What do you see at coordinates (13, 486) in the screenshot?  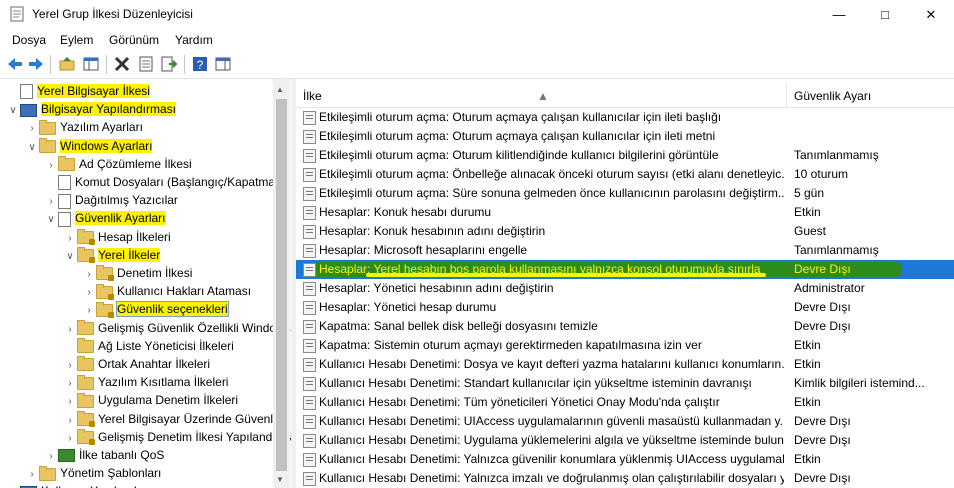 I see `chevron-right-icon: ›` at bounding box center [13, 486].